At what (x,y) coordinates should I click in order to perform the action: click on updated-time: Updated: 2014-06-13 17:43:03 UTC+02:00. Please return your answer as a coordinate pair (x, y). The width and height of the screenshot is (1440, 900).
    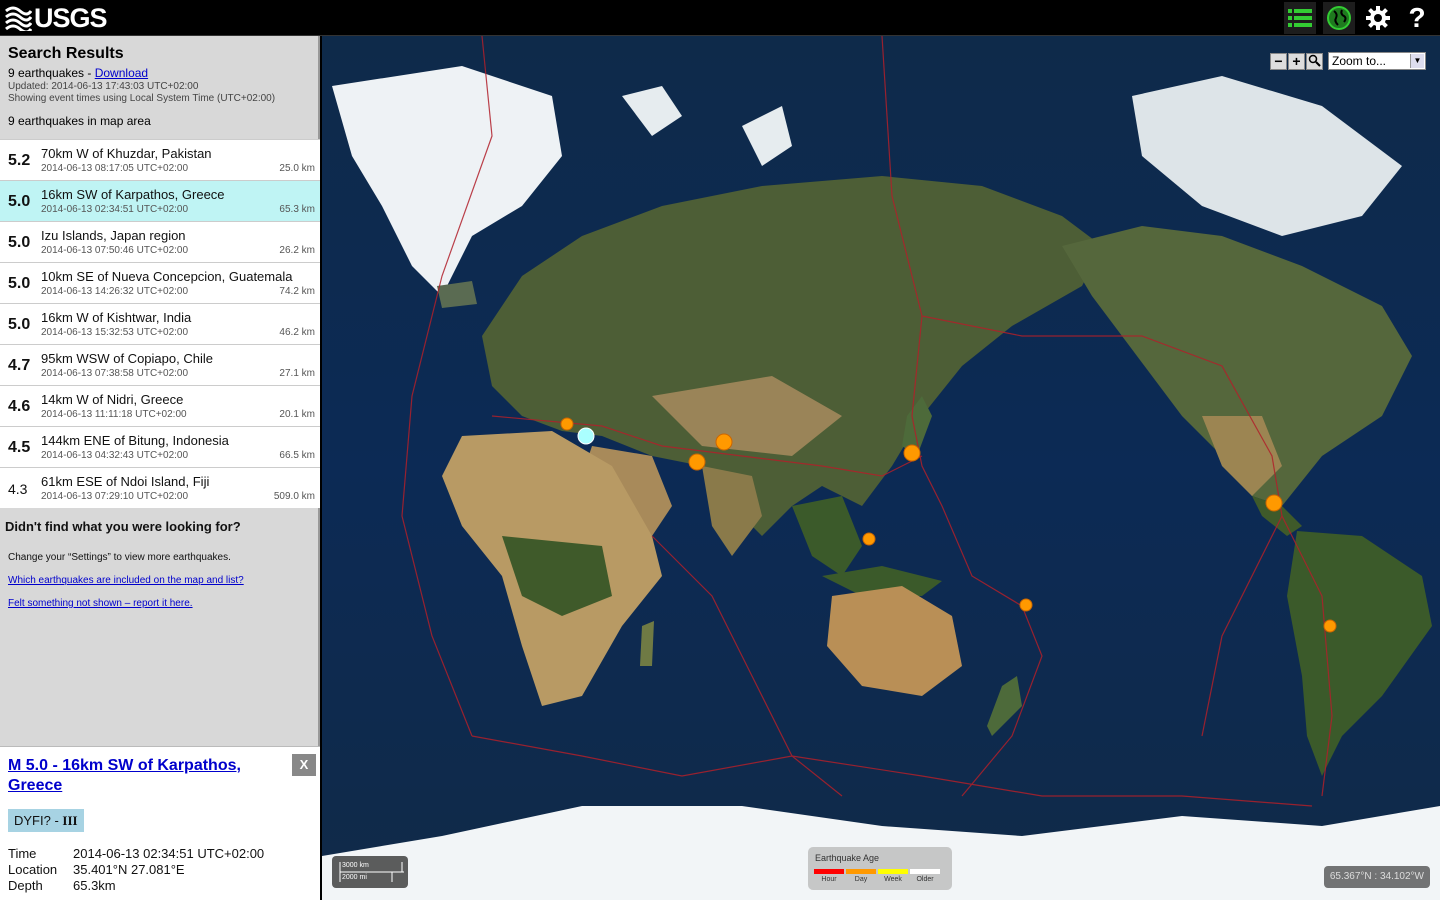
    Looking at the image, I should click on (103, 86).